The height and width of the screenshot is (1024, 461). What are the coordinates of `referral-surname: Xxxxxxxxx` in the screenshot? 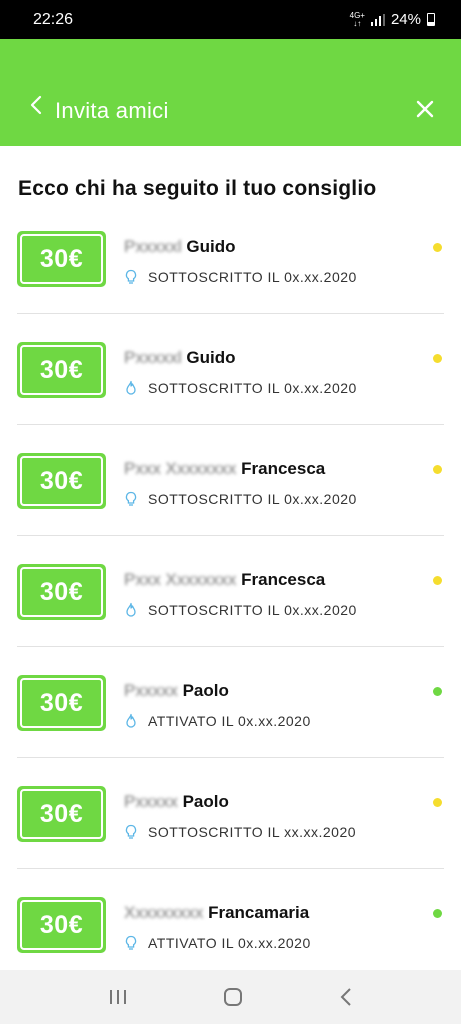 It's located at (164, 912).